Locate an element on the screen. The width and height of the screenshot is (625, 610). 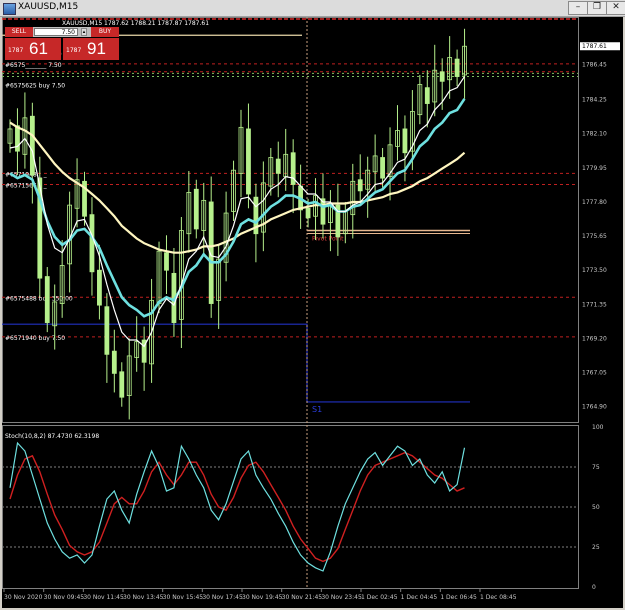
price-tick-label: 1777.80 is located at coordinates (594, 202).